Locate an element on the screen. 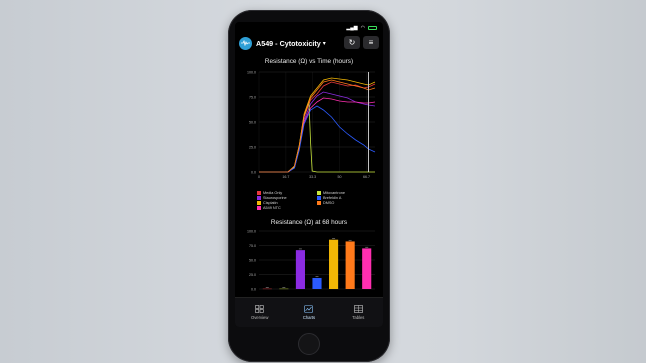  bar-chart-title: Resistance (Ω) at 68 hours is located at coordinates (309, 222).